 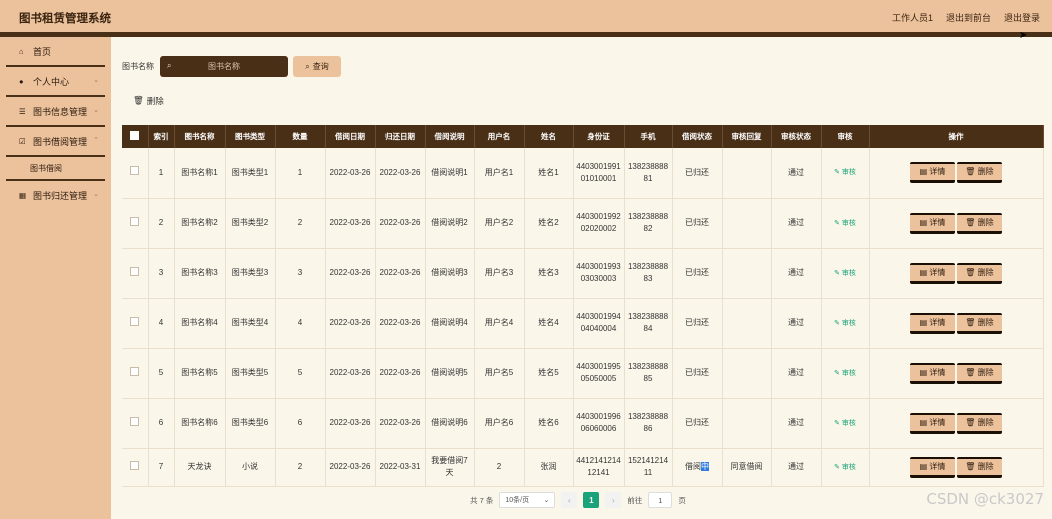 What do you see at coordinates (250, 273) in the screenshot?
I see `table-cell: 图书类型3` at bounding box center [250, 273].